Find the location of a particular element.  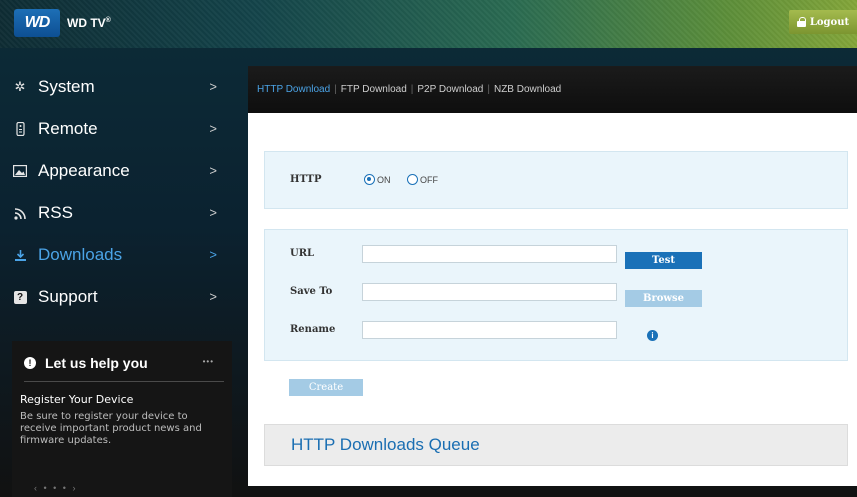

tab-http-download: HTTP Download is located at coordinates (293, 89).